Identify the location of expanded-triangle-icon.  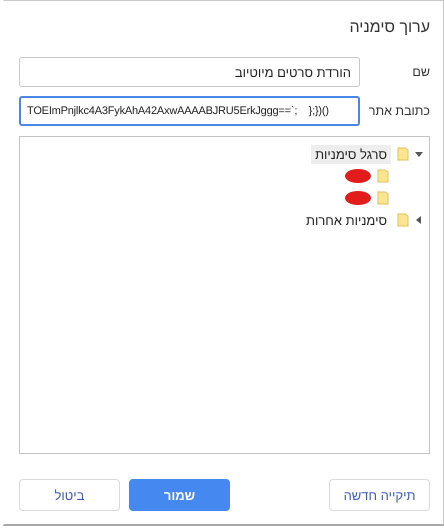
(419, 154).